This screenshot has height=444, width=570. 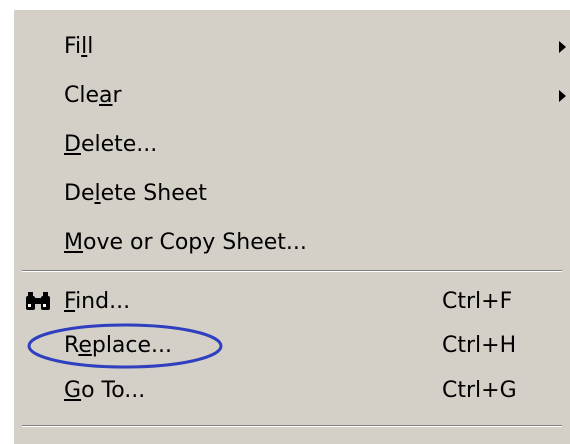 I want to click on menu-item-delete-sheet-label: Delete Sheet, so click(x=135, y=193).